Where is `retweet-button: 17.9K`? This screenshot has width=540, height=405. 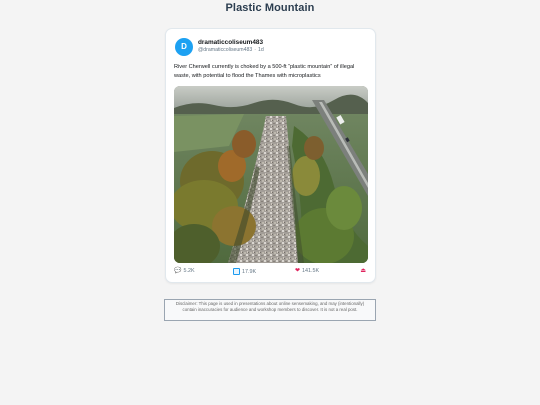
retweet-button: 17.9K is located at coordinates (244, 271).